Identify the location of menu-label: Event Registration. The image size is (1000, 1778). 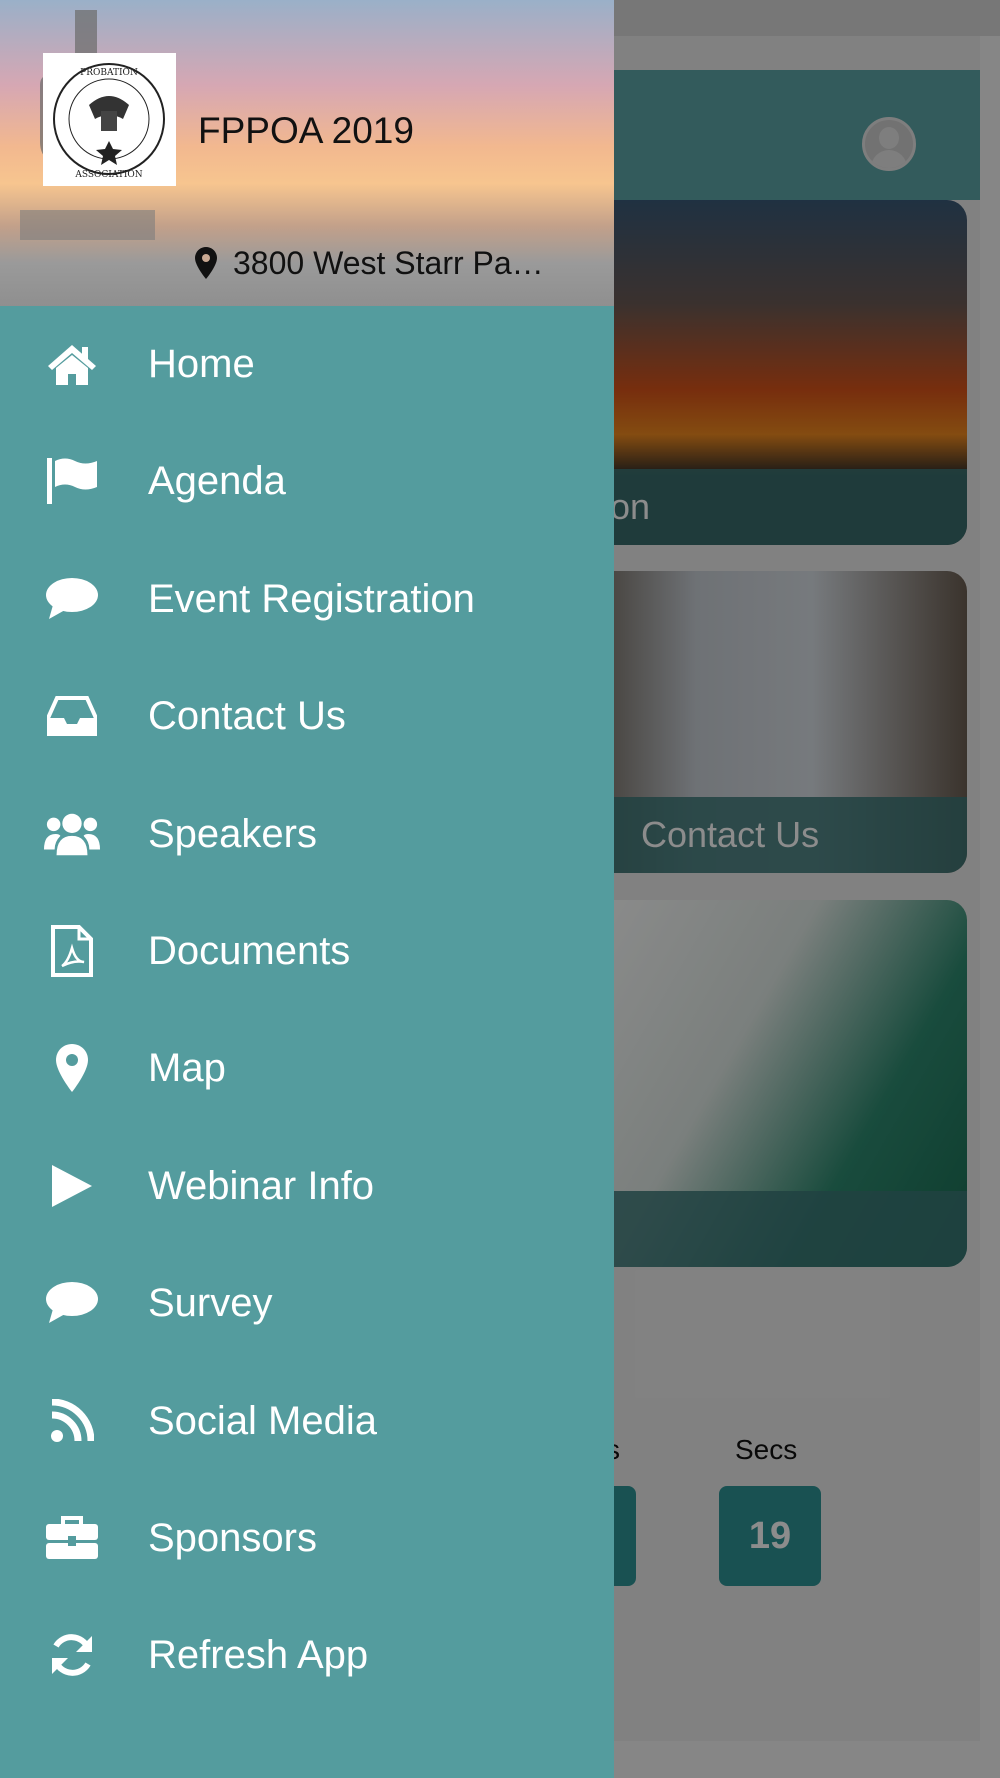
(311, 598).